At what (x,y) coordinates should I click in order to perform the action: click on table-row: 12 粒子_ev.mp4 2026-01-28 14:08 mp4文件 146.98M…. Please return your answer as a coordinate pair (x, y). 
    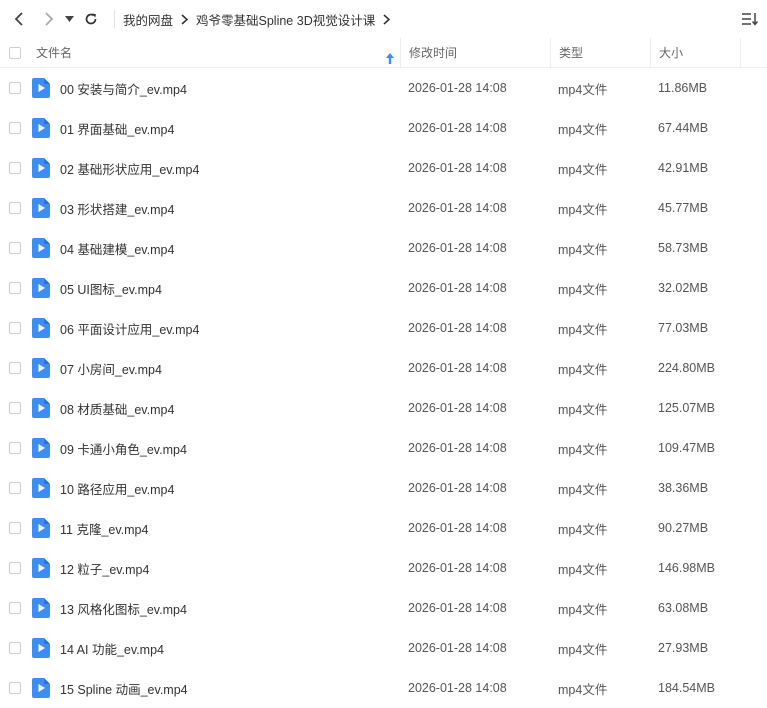
    Looking at the image, I should click on (383, 568).